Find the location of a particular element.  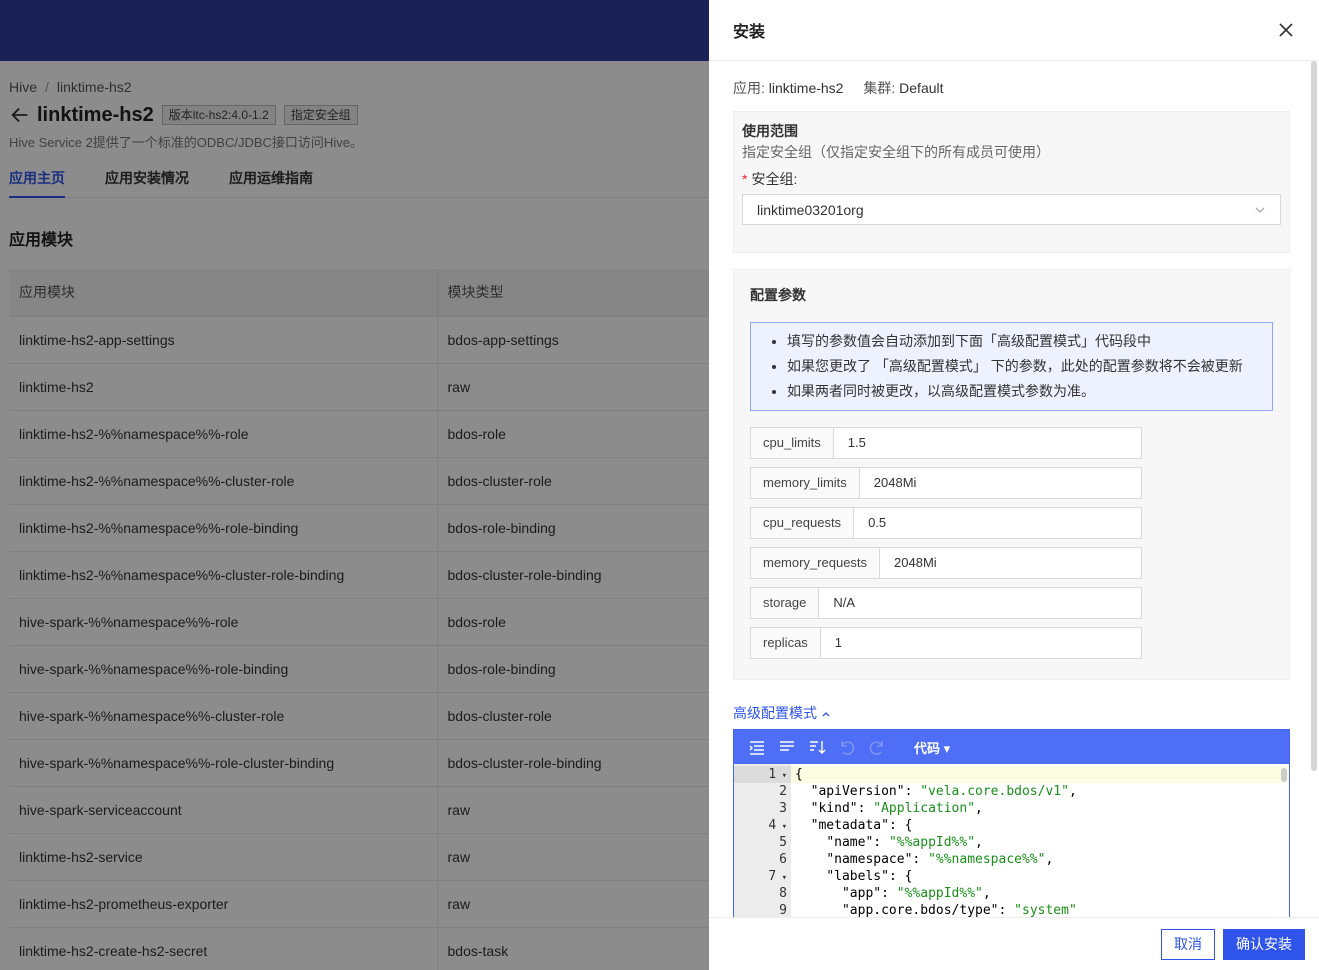

app-info: 应用: linktime-hs2 集群: Default is located at coordinates (1014, 88).